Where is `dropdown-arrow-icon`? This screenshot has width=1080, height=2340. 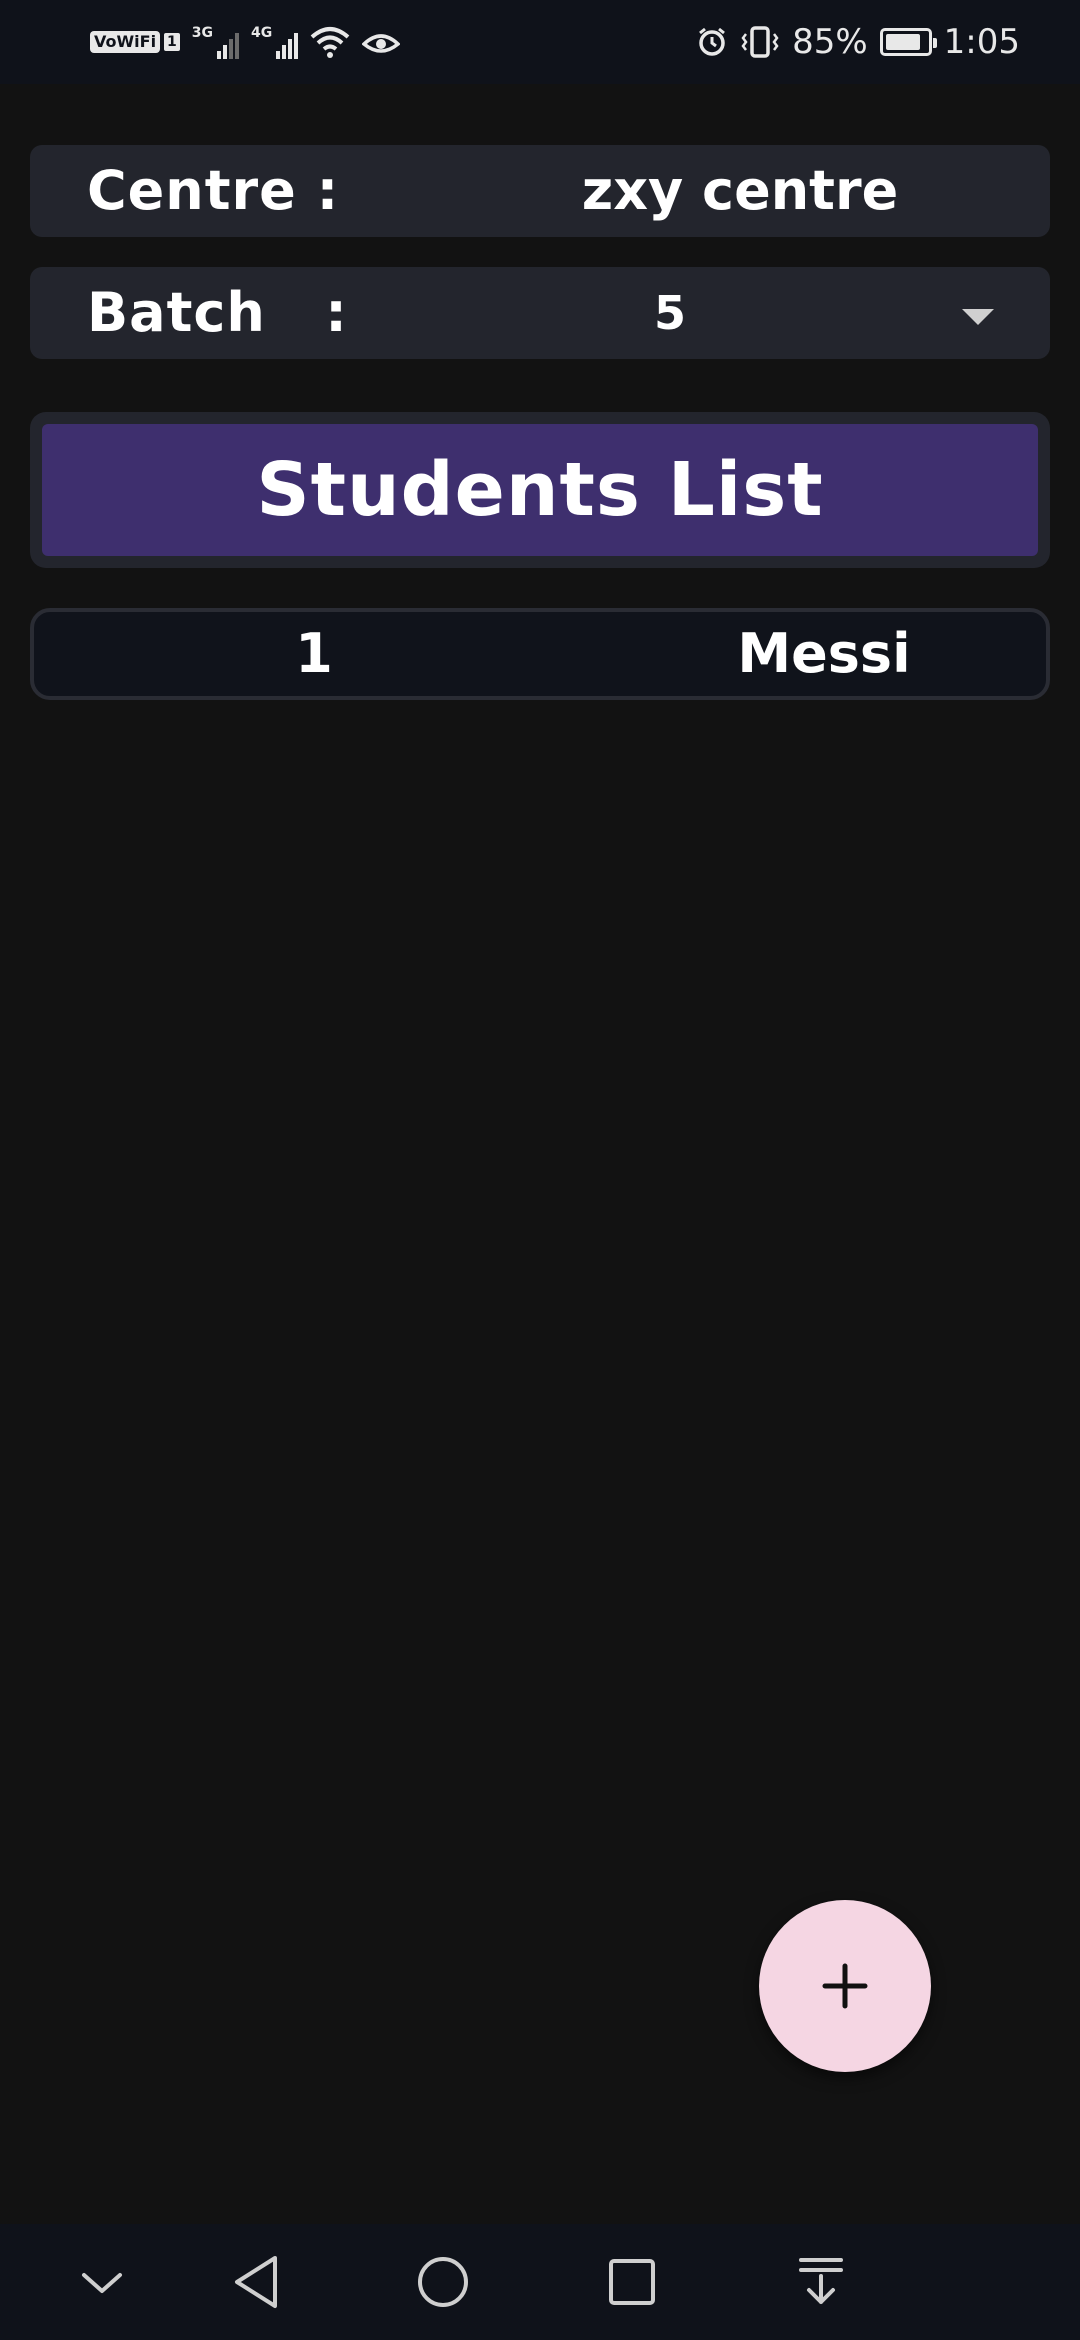 dropdown-arrow-icon is located at coordinates (978, 317).